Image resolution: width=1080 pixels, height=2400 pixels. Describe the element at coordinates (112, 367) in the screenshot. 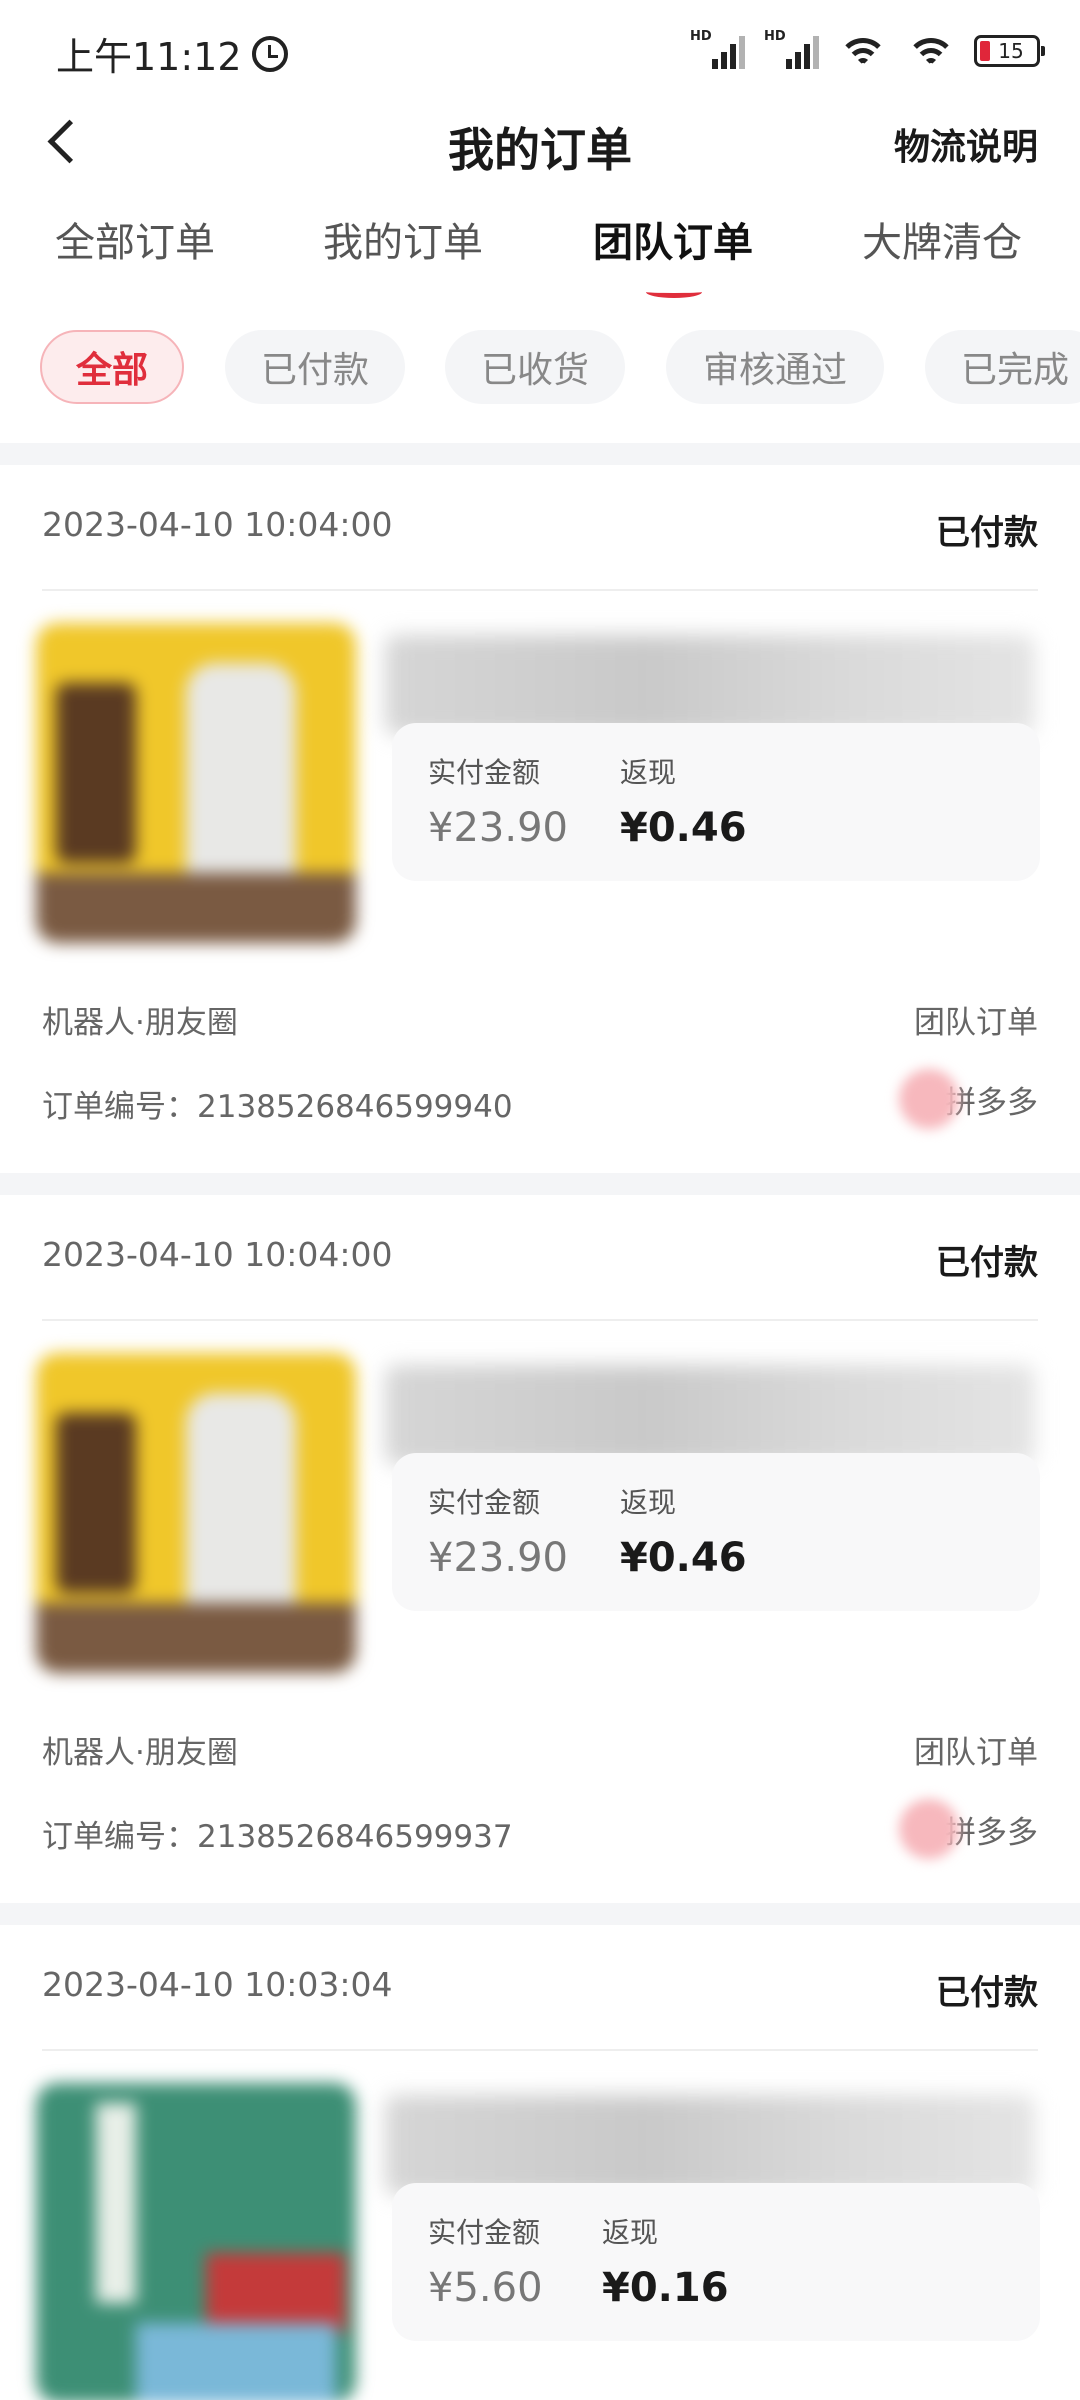

I see `filter-all: 全部` at that location.